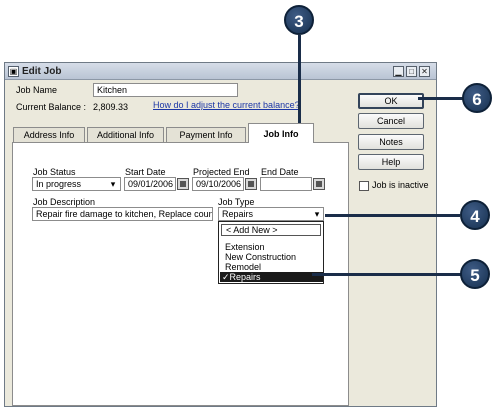  What do you see at coordinates (183, 184) in the screenshot?
I see `start-date-calendar-icon` at bounding box center [183, 184].